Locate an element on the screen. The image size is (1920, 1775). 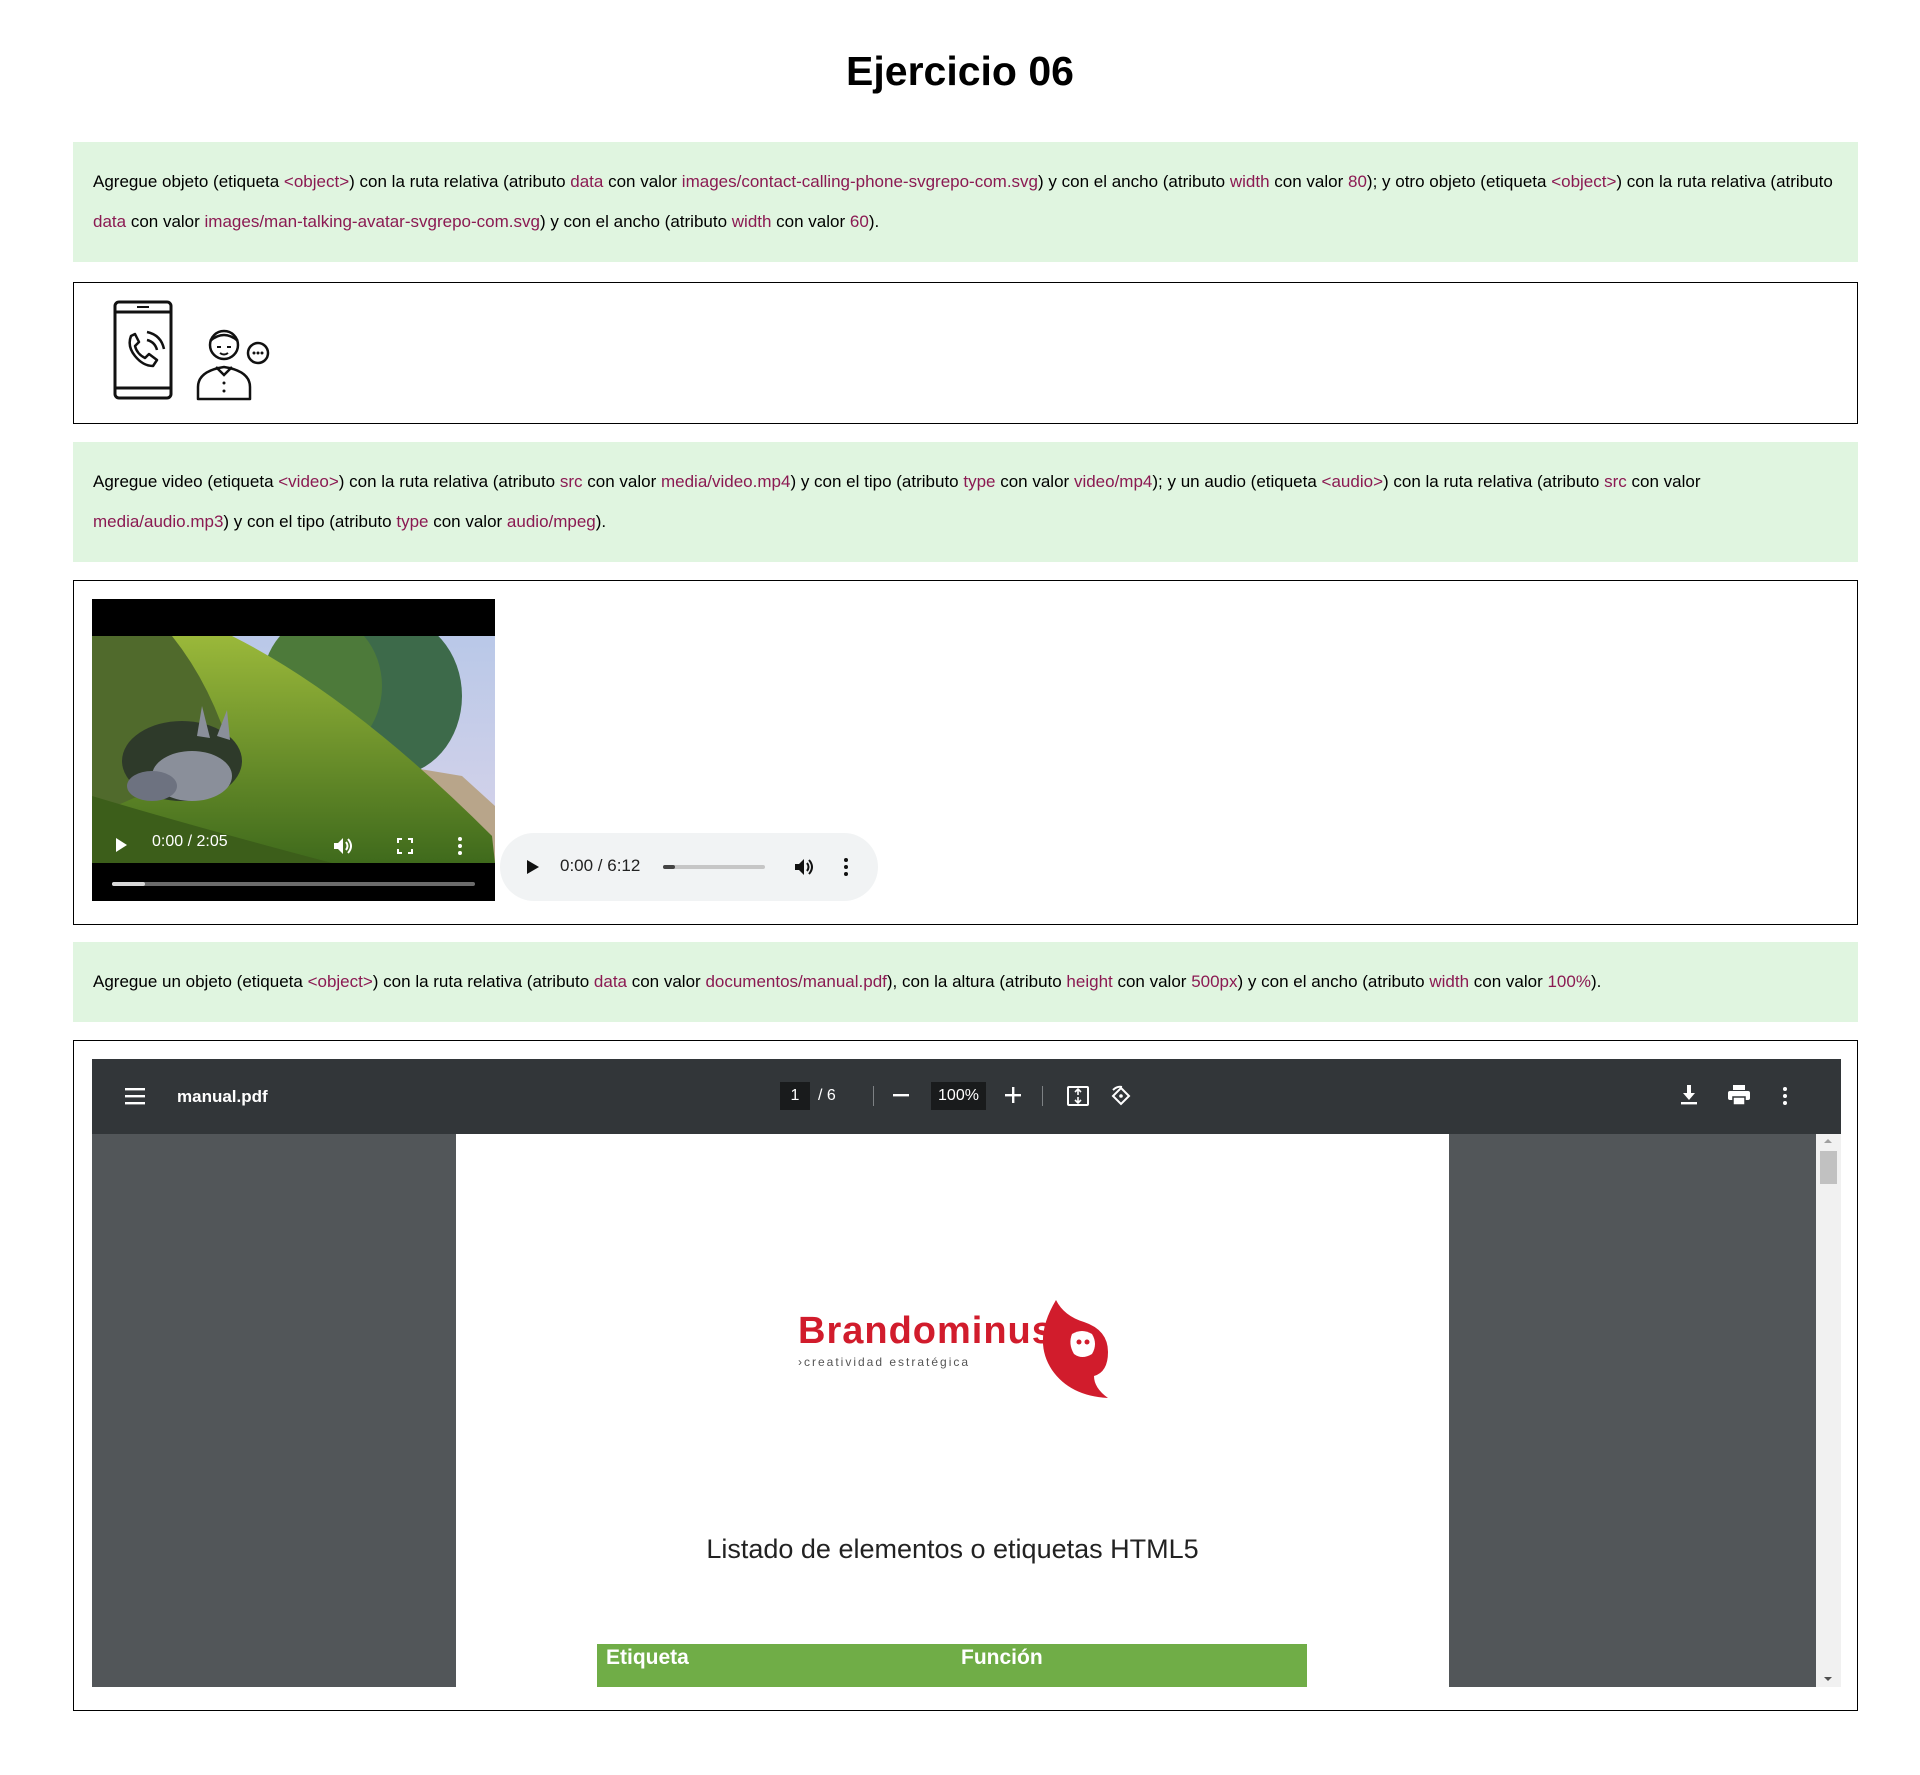
note-text: Agregue video (etiqueta is located at coordinates (186, 481).